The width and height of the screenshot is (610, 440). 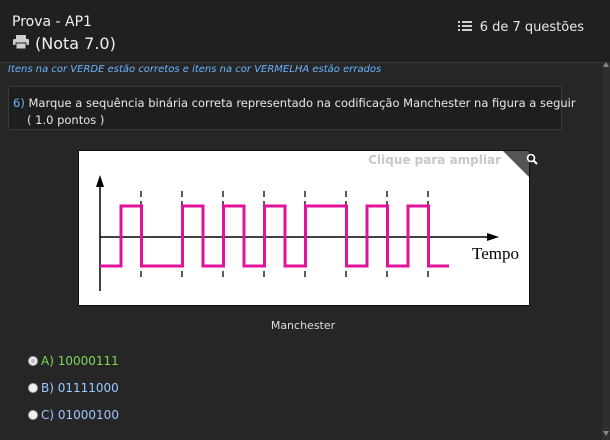 I want to click on radio-b, so click(x=33, y=388).